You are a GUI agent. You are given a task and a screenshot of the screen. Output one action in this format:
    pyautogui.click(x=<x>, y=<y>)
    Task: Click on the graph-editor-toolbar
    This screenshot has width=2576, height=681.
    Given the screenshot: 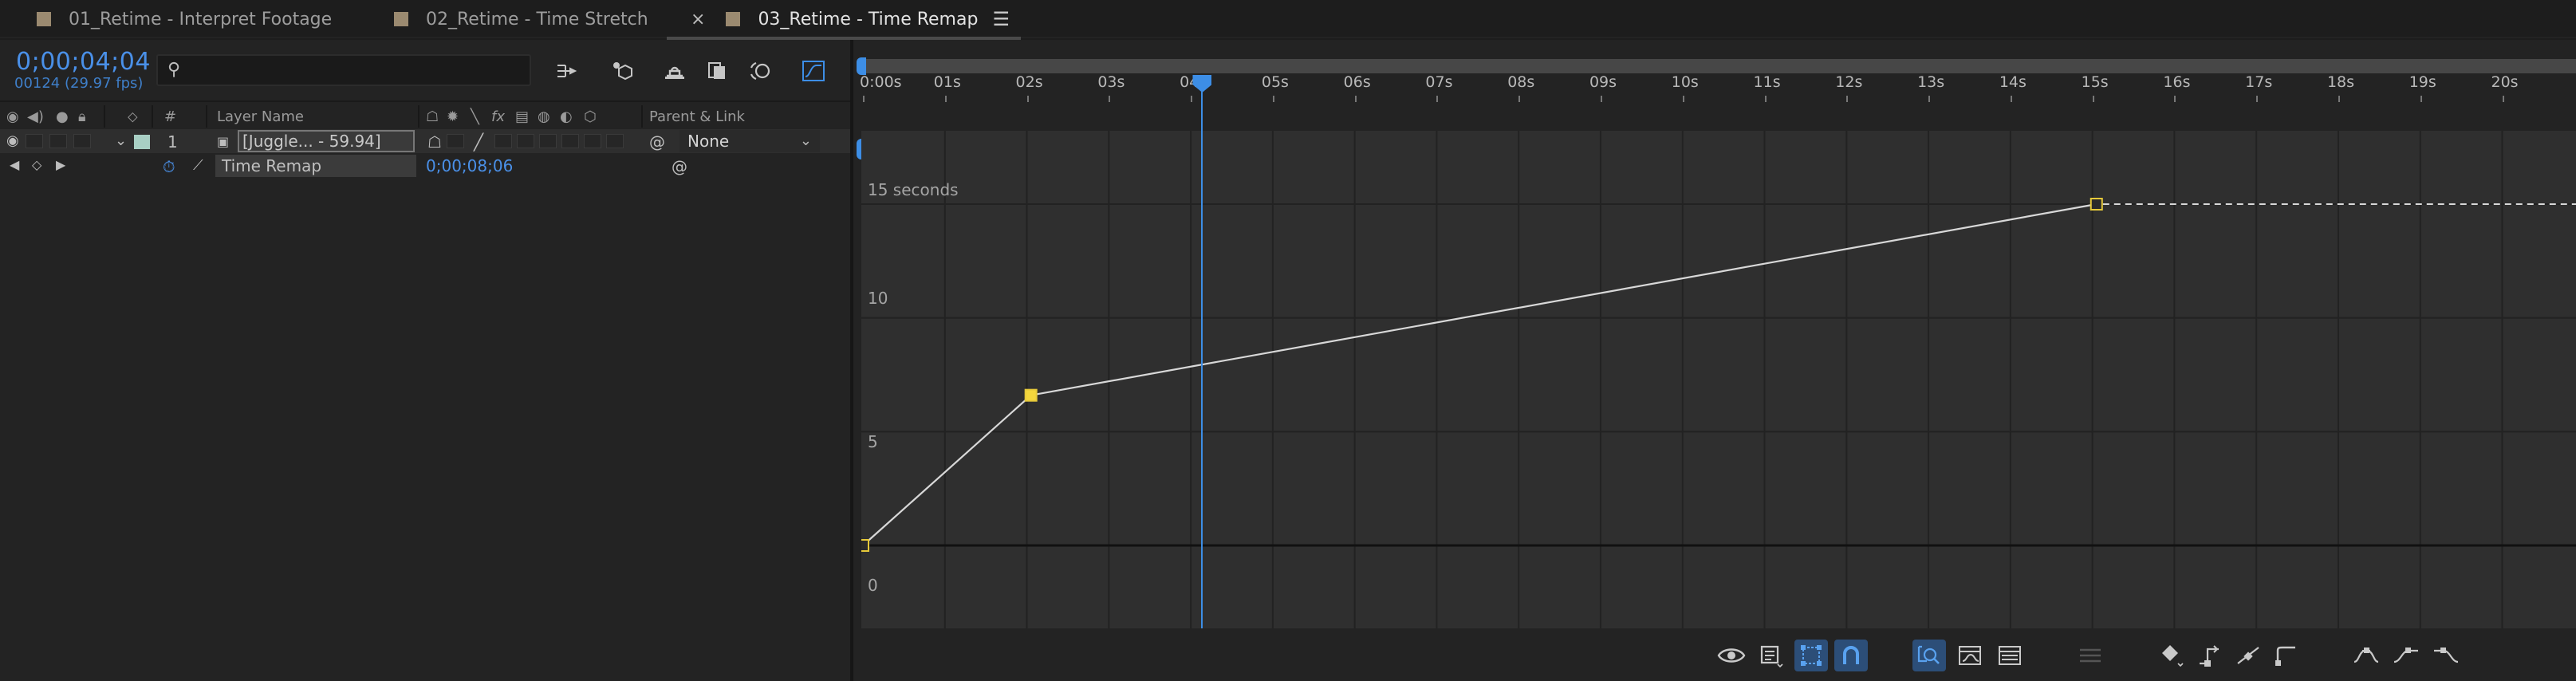 What is the action you would take?
    pyautogui.click(x=1714, y=654)
    